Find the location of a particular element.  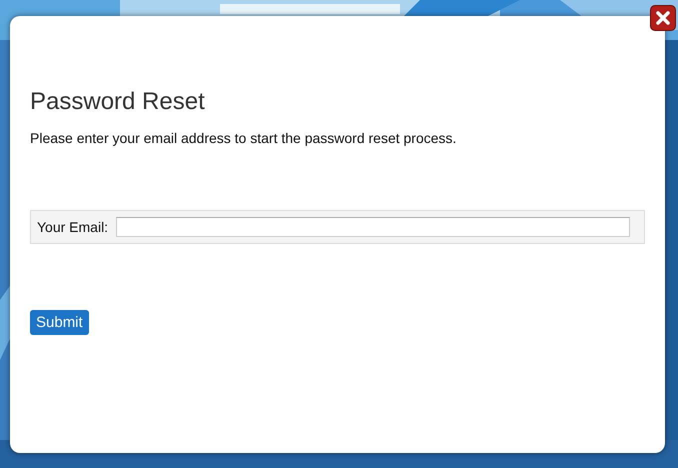

close-button is located at coordinates (663, 18).